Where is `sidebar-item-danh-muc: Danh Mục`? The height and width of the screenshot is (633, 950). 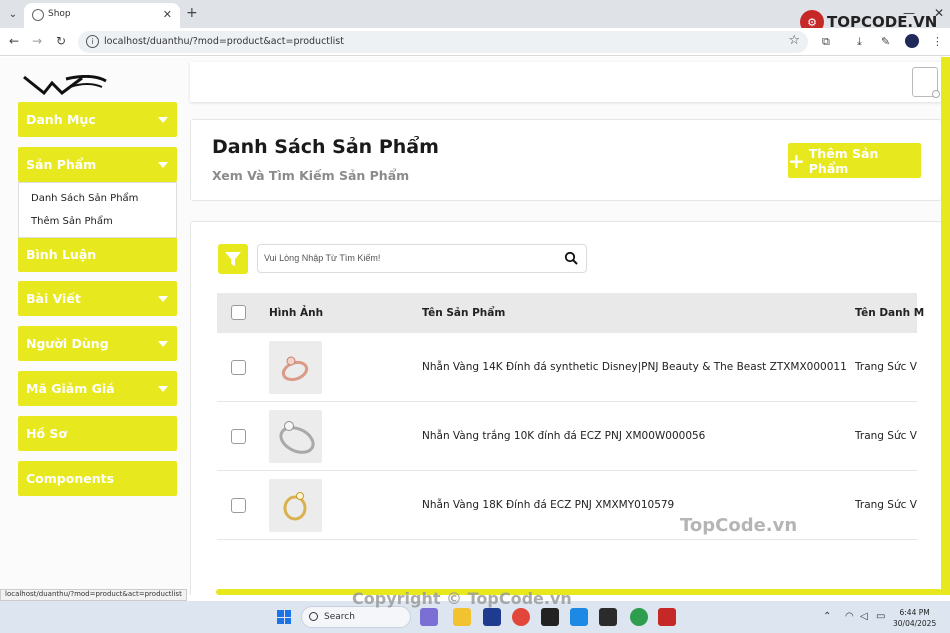
sidebar-item-danh-muc: Danh Mục is located at coordinates (97, 119).